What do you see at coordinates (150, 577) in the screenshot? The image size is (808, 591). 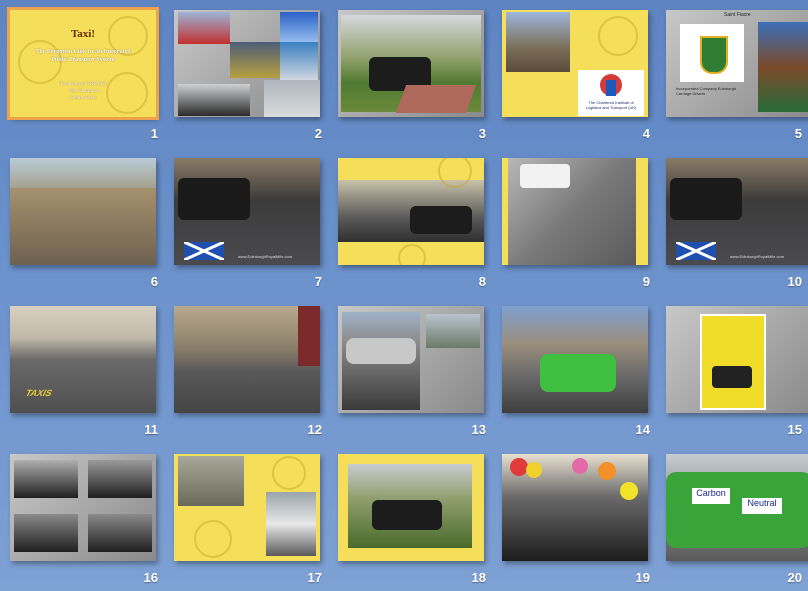 I see `slide-number: 16` at bounding box center [150, 577].